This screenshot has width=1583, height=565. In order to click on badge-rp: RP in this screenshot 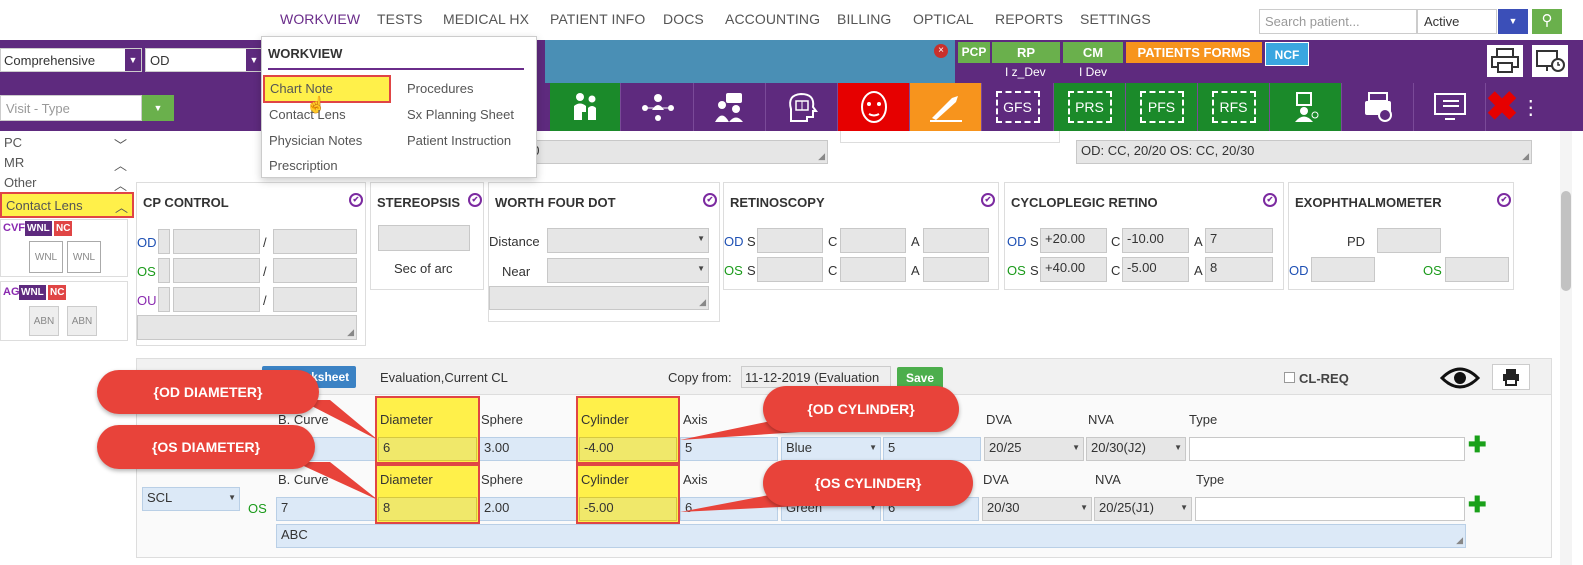, I will do `click(1026, 52)`.